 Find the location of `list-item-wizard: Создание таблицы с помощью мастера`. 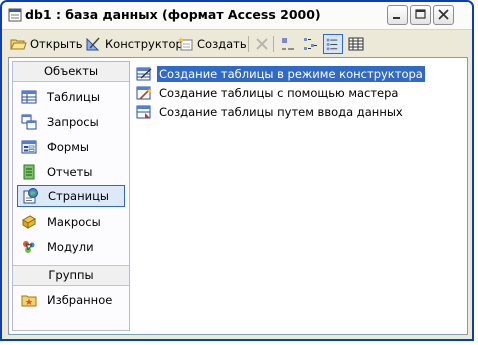

list-item-wizard: Создание таблицы с помощью мастера is located at coordinates (268, 92).